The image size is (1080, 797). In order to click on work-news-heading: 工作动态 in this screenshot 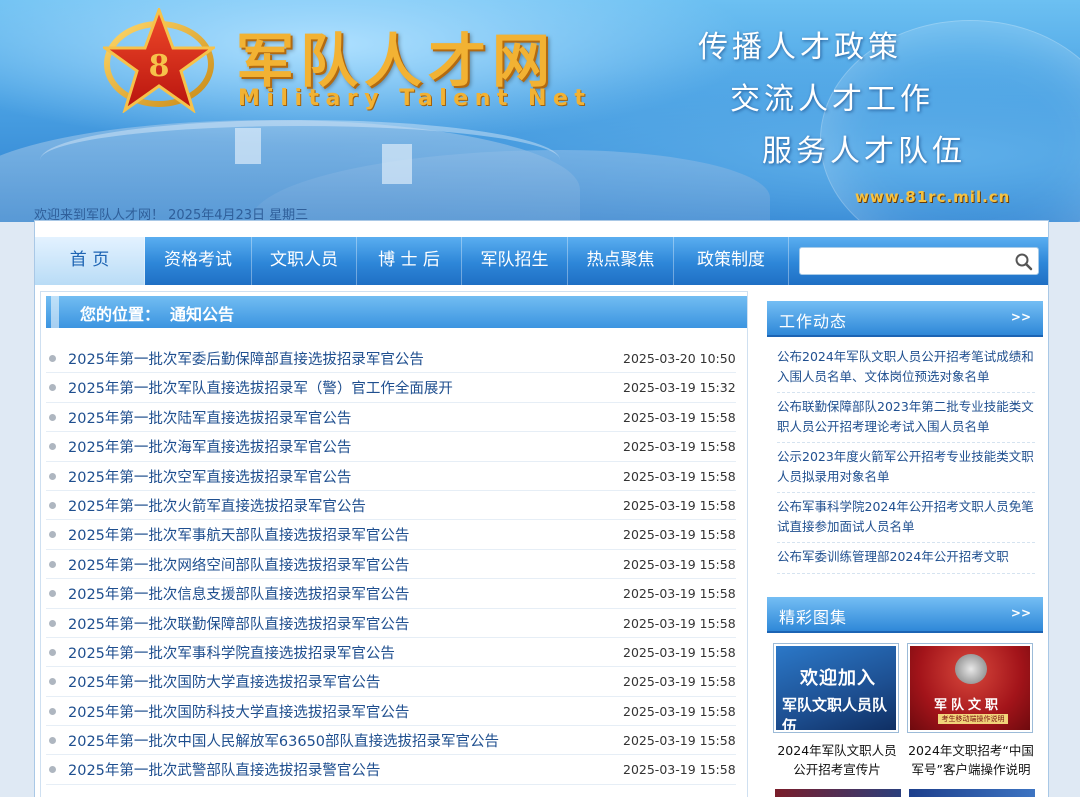, I will do `click(813, 321)`.